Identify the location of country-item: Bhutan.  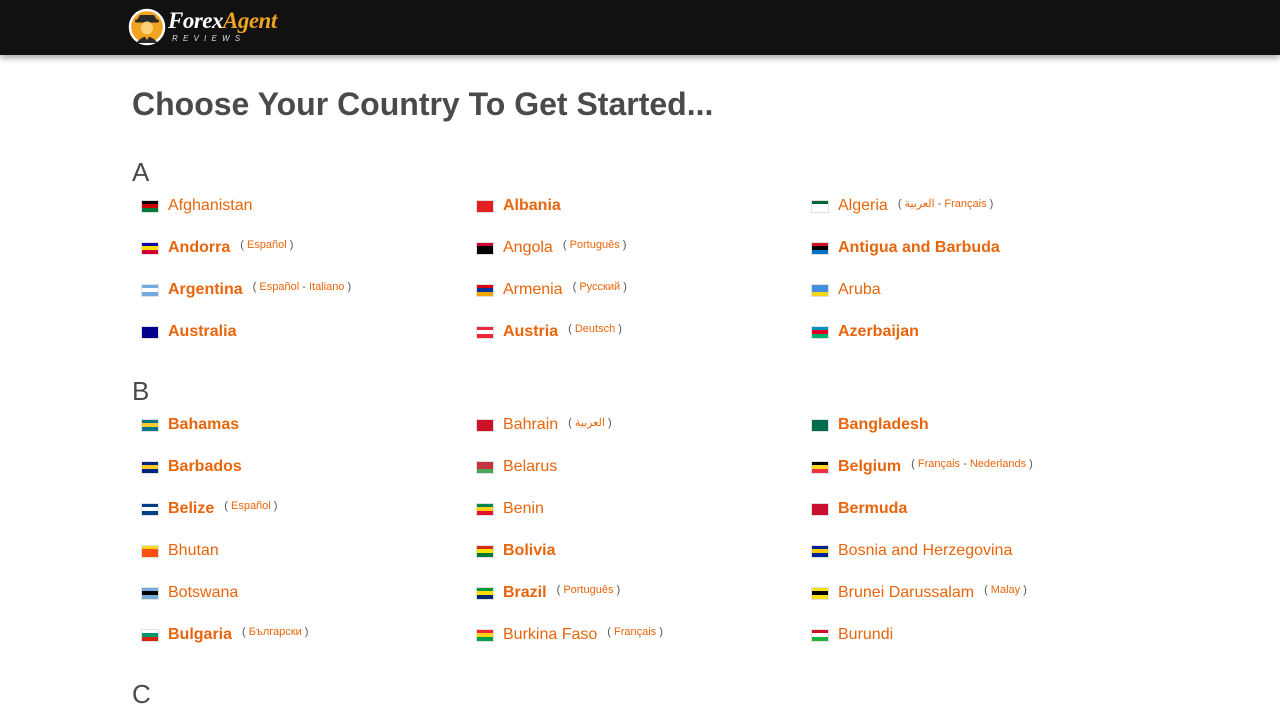
(175, 551).